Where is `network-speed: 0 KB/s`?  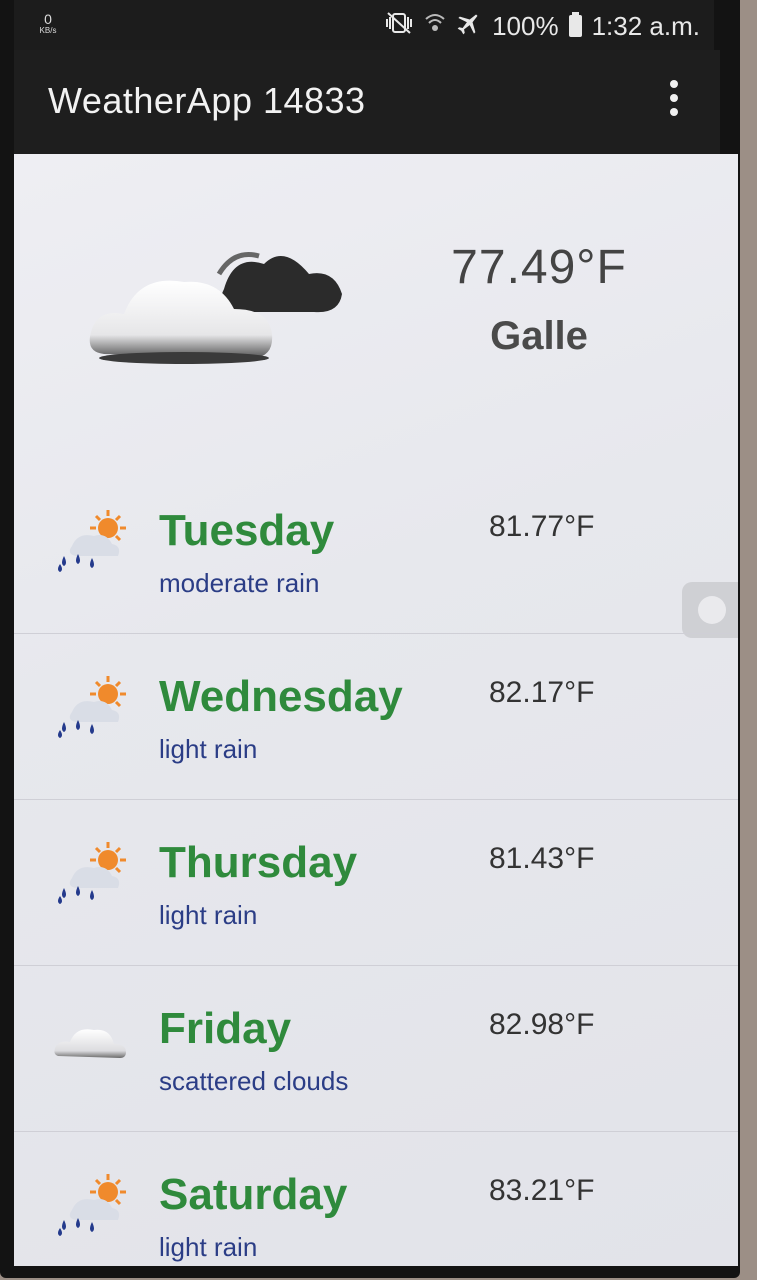
network-speed: 0 KB/s is located at coordinates (48, 23).